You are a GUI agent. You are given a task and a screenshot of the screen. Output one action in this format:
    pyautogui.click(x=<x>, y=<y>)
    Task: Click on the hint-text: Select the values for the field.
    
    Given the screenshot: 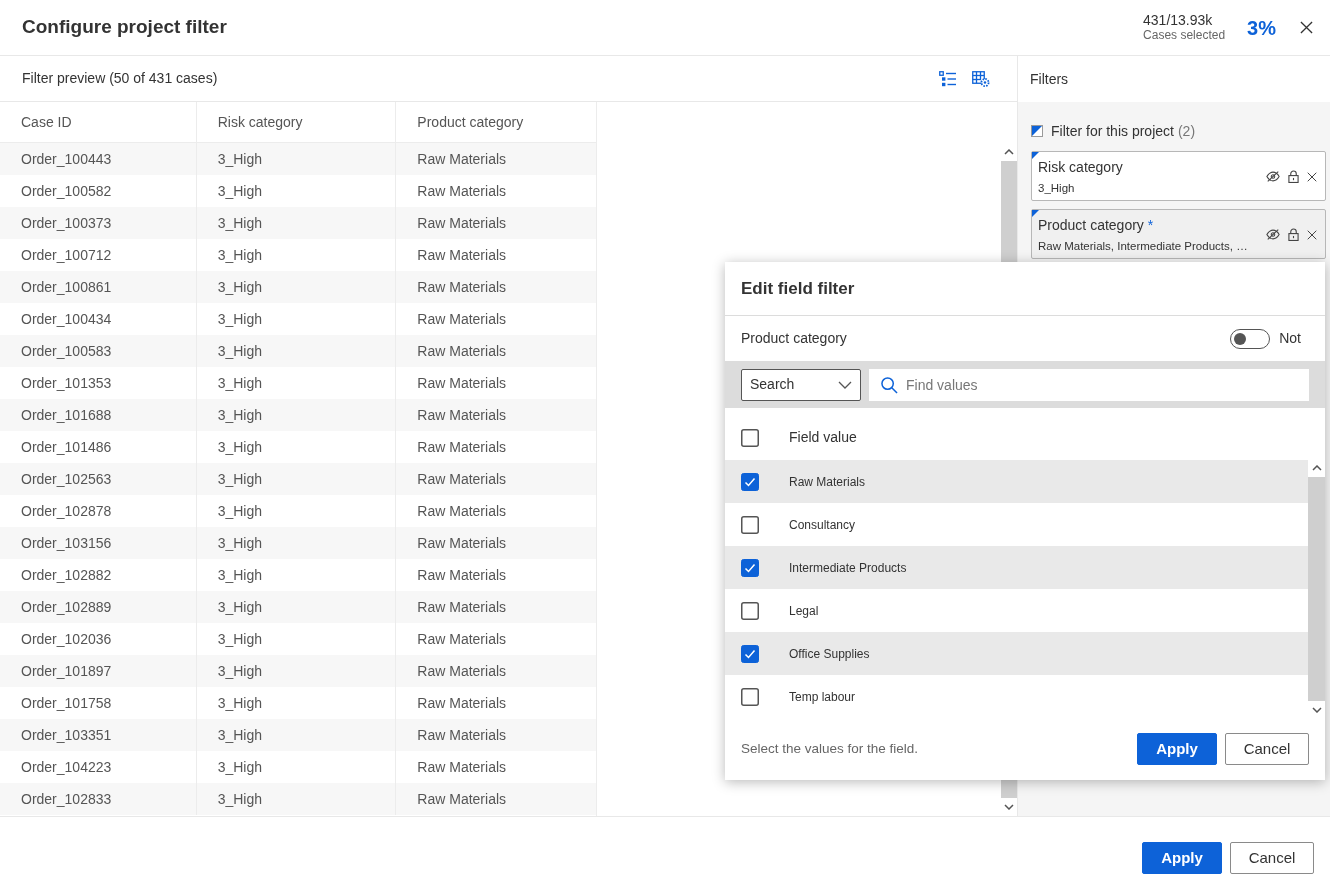 What is the action you would take?
    pyautogui.click(x=830, y=748)
    